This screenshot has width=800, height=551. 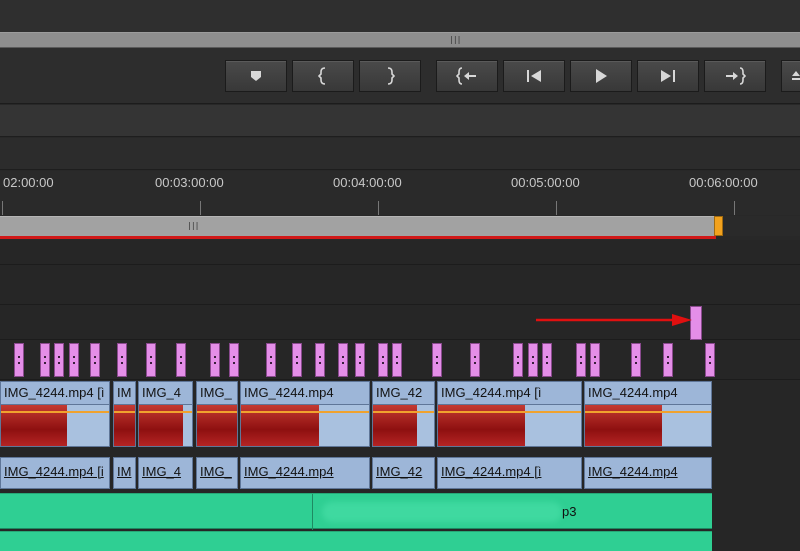 I want to click on music-clip-label: p3, so click(x=569, y=511).